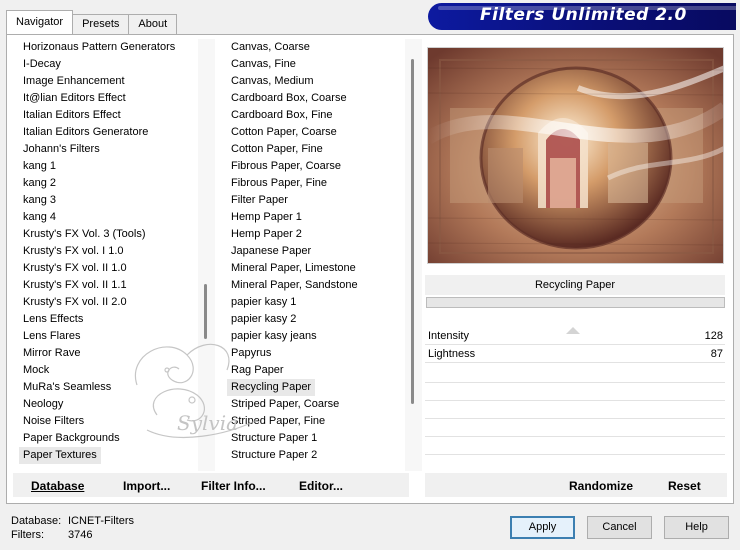  I want to click on intensity-label: Intensity, so click(448, 336).